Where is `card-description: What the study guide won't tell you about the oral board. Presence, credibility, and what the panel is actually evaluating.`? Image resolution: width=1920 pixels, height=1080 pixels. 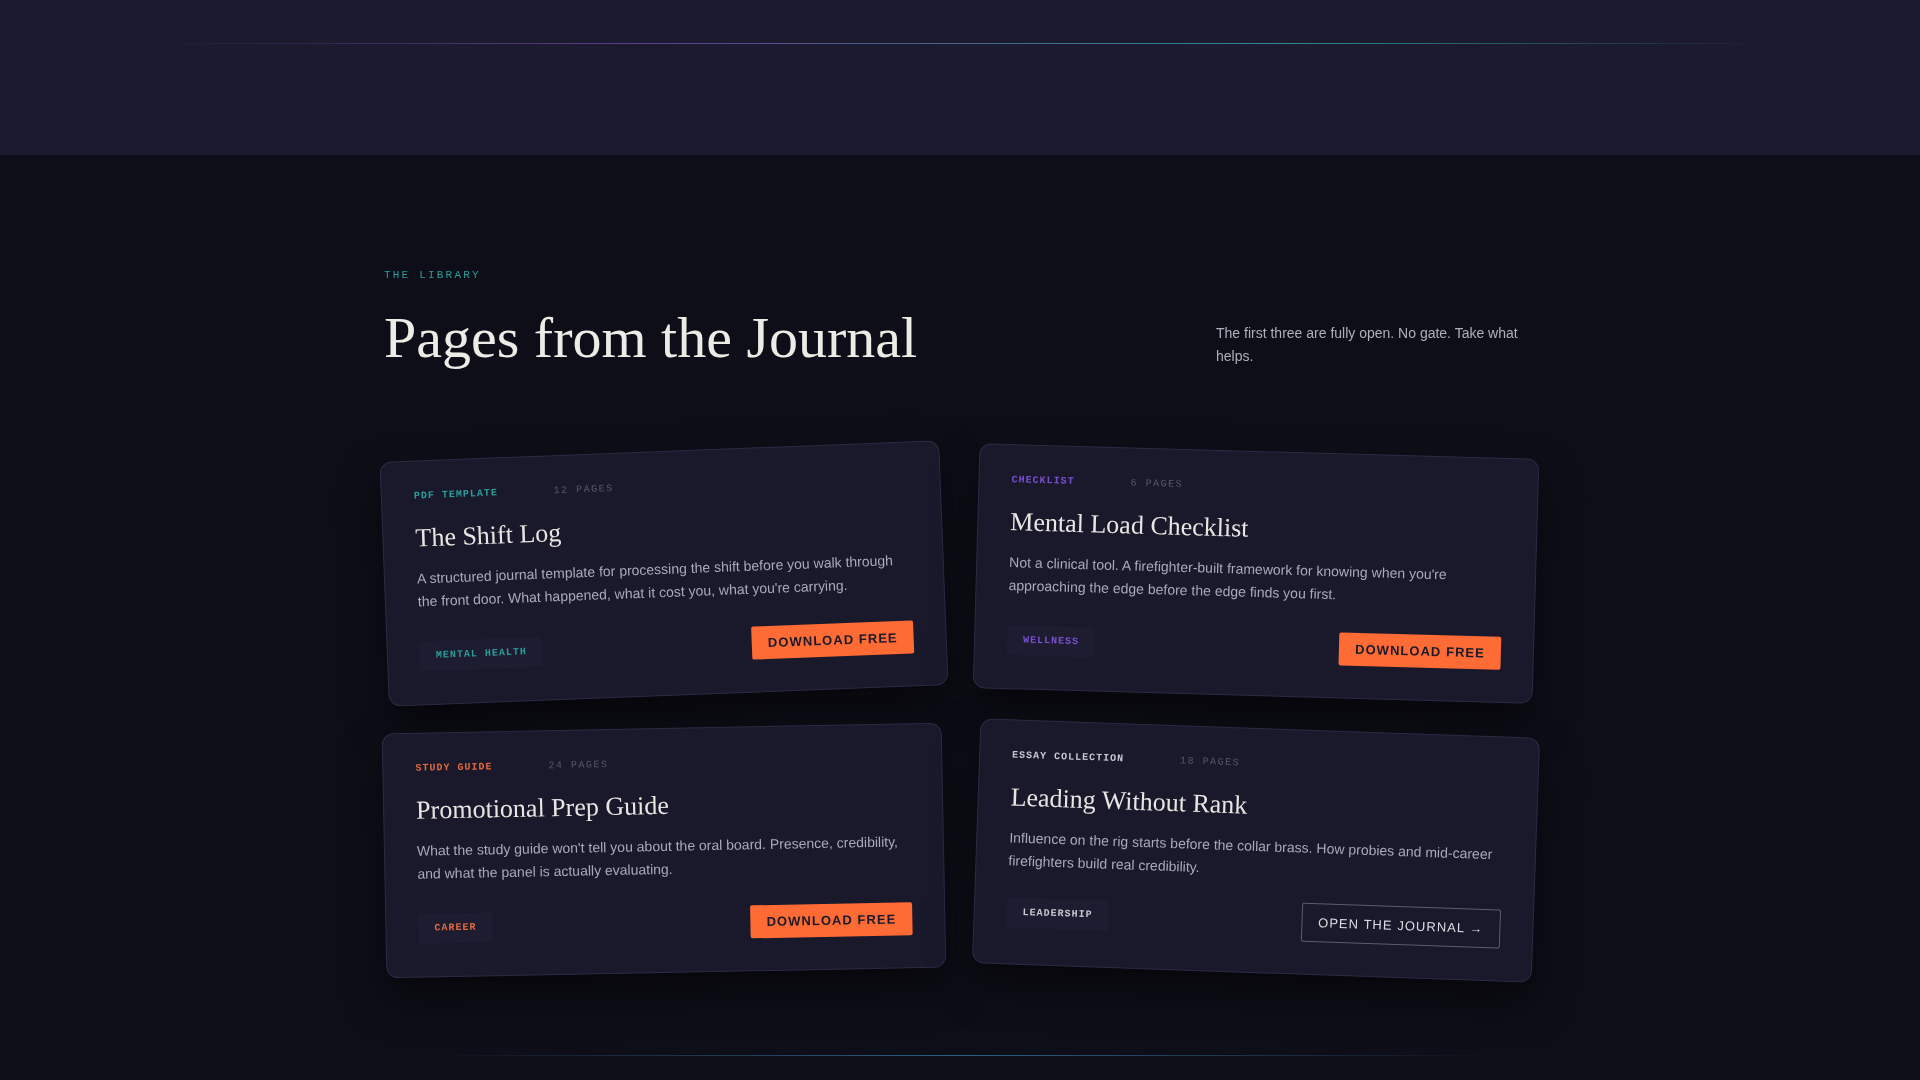
card-description: What the study guide won't tell you about the oral board. Presence, credibility, and what the panel is actually evaluating. is located at coordinates (658, 858).